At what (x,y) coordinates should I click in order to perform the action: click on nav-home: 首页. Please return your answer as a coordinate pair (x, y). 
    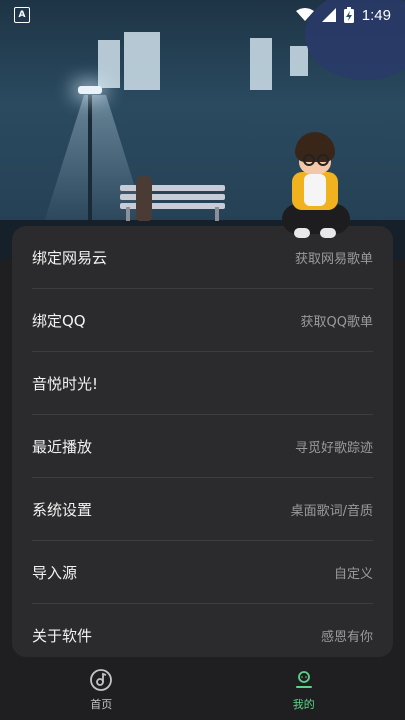
    Looking at the image, I should click on (101, 690).